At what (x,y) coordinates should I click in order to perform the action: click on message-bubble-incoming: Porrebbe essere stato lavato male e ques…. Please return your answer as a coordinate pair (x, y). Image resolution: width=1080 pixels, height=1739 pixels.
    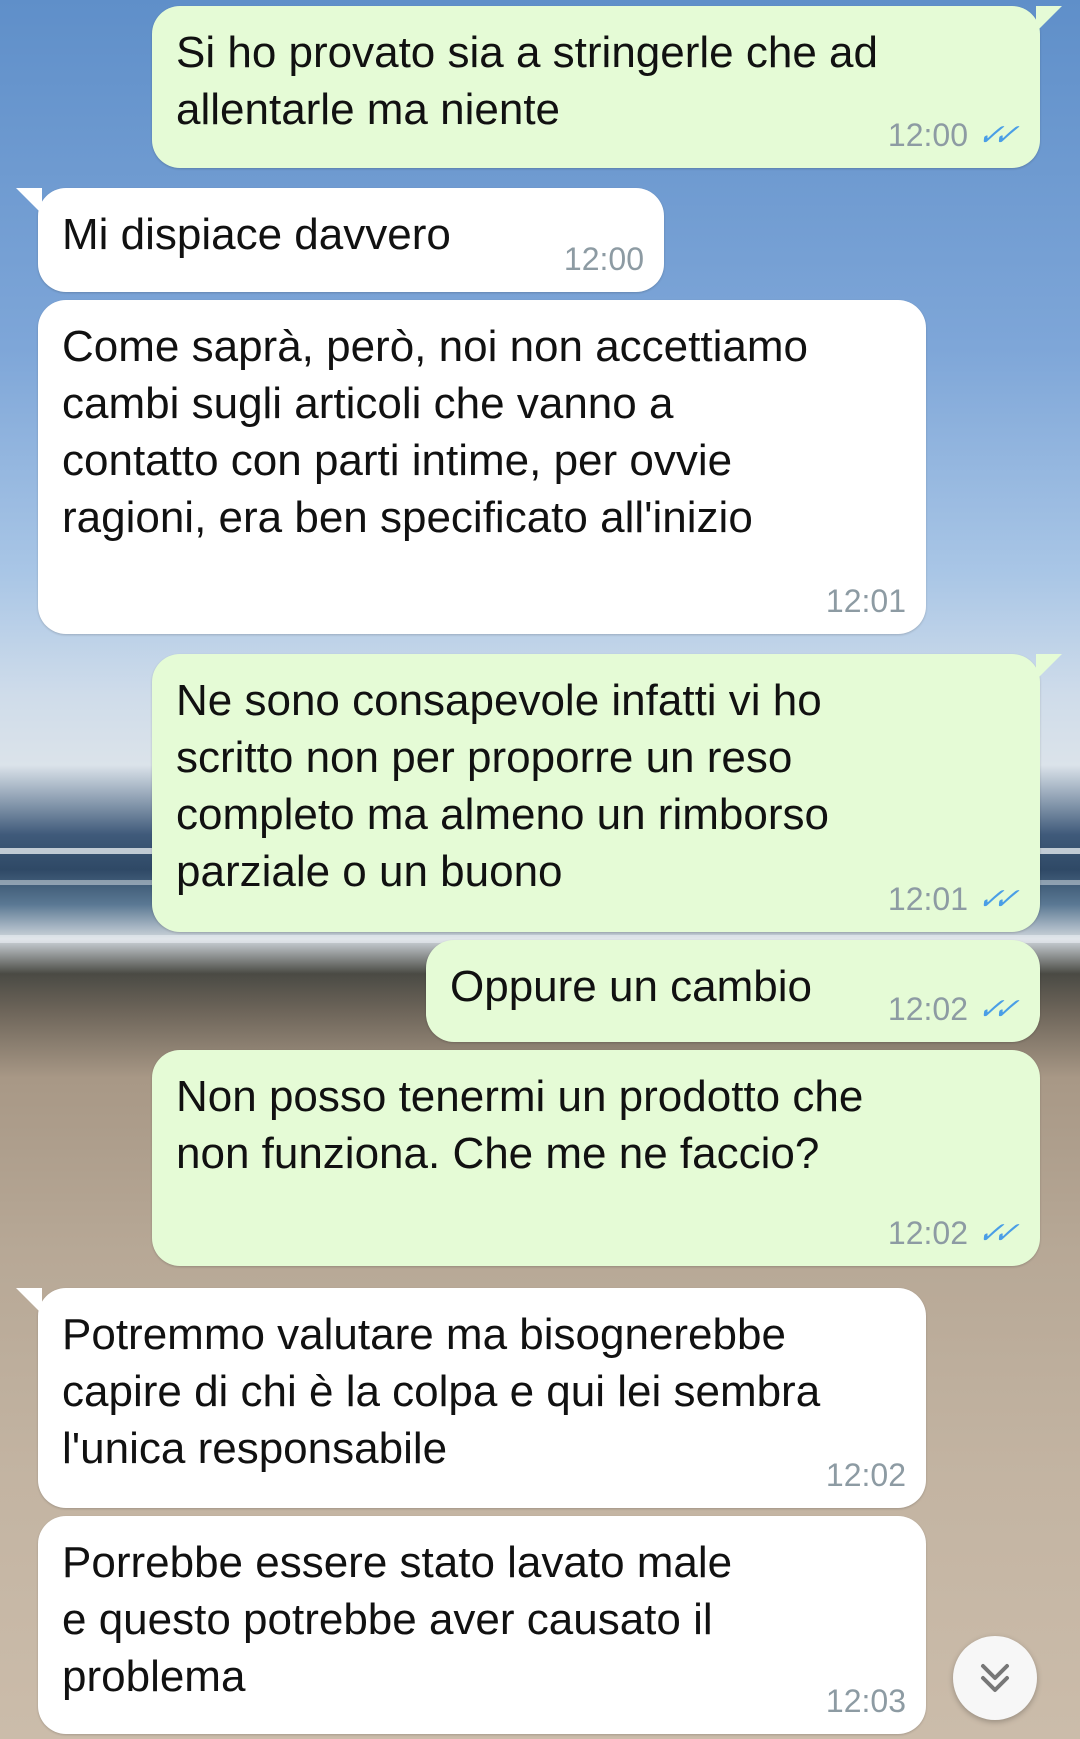
    Looking at the image, I should click on (482, 1625).